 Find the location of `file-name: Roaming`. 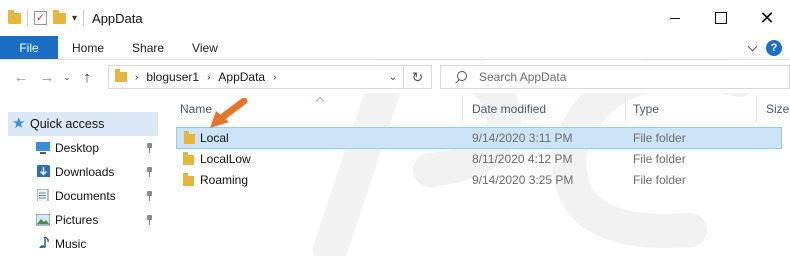

file-name: Roaming is located at coordinates (224, 180).